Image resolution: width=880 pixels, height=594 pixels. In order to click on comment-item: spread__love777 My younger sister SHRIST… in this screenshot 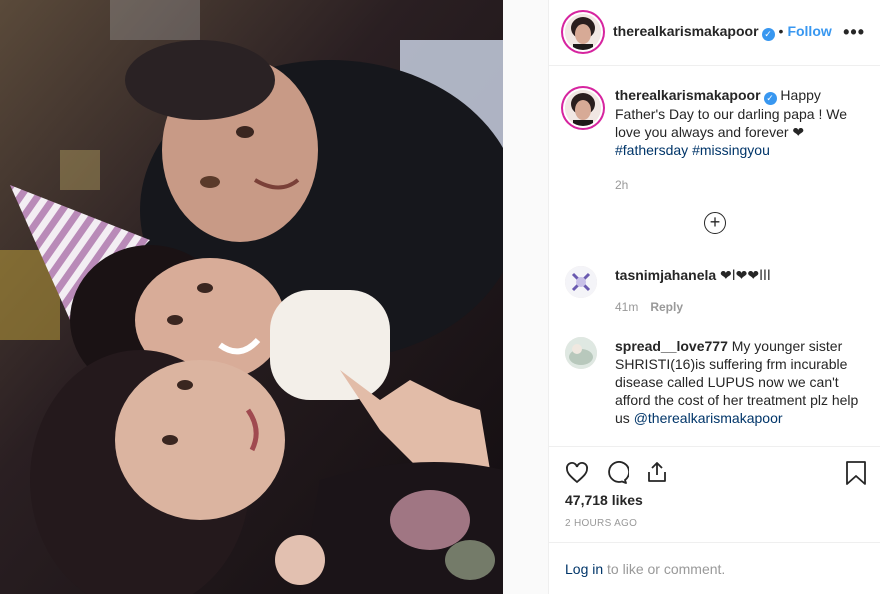, I will do `click(715, 382)`.